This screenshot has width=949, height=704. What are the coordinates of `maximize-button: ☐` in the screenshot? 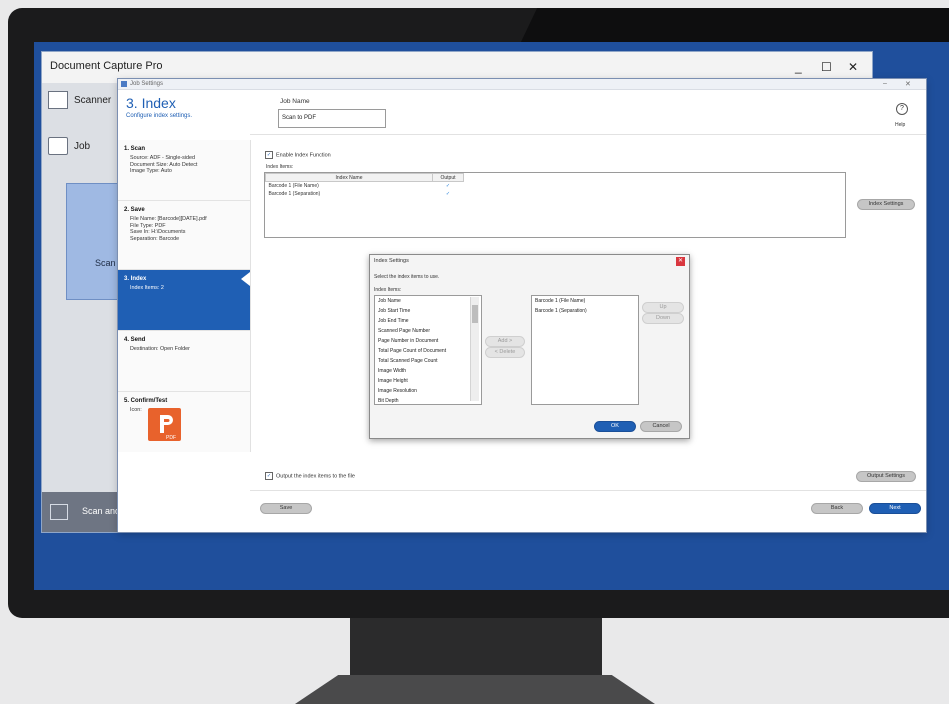 It's located at (826, 67).